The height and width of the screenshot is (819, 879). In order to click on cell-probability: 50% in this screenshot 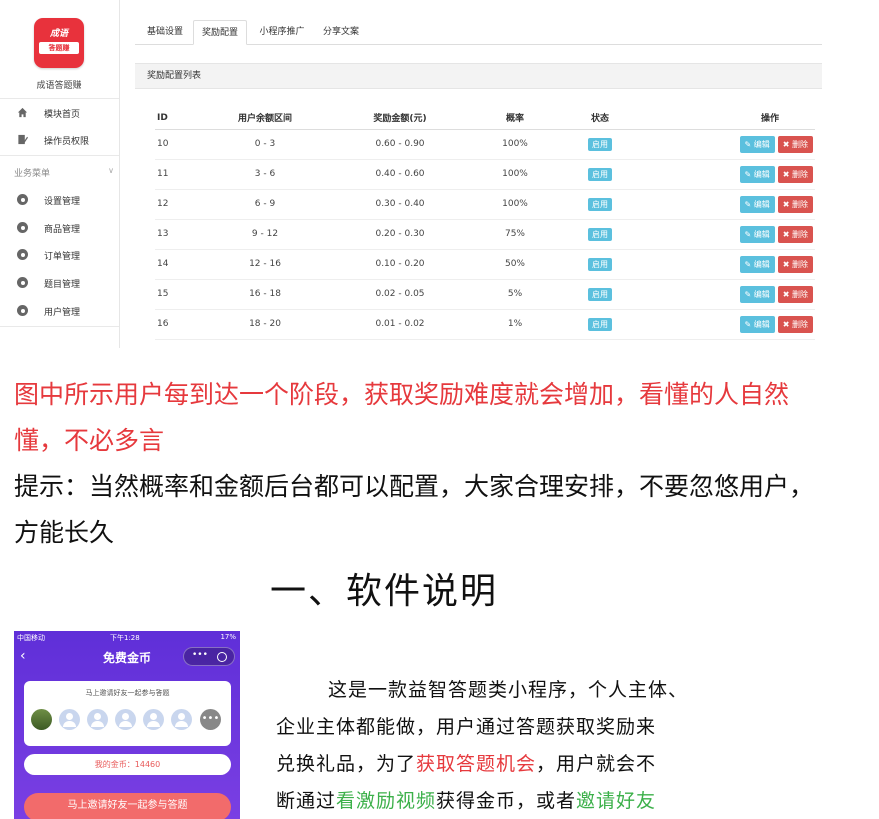, I will do `click(515, 264)`.